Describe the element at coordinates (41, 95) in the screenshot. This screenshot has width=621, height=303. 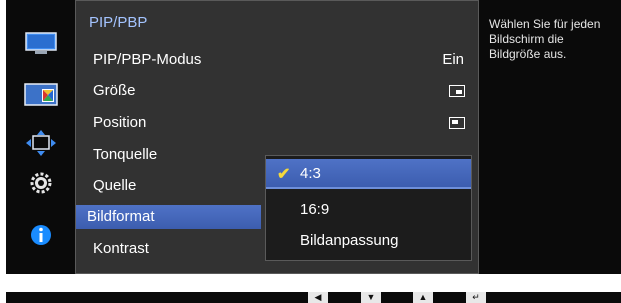
I see `pip-pbp-icon` at that location.